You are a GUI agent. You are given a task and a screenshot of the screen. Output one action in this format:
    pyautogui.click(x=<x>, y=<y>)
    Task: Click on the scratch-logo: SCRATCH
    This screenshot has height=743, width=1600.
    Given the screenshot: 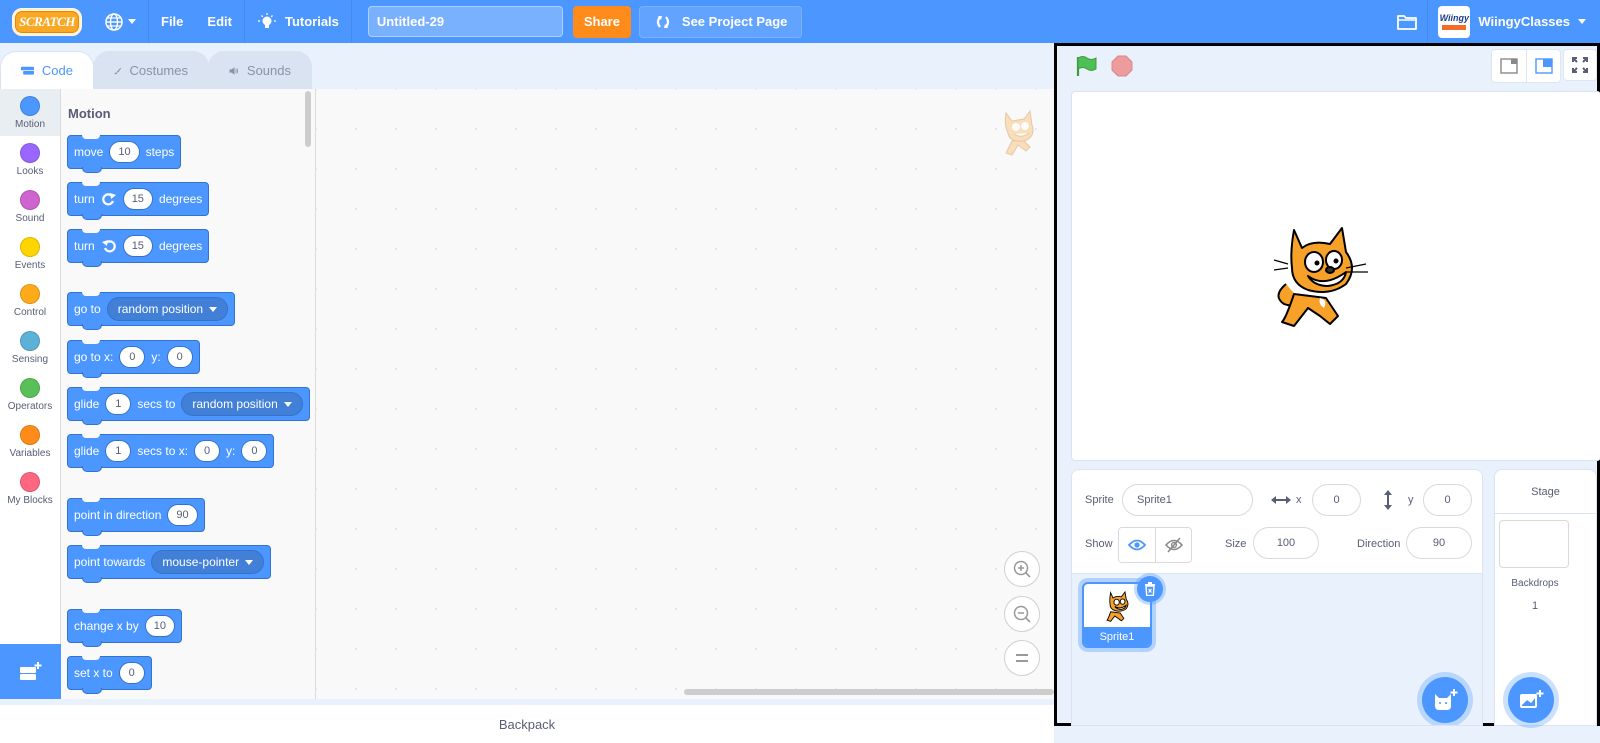 What is the action you would take?
    pyautogui.click(x=47, y=21)
    